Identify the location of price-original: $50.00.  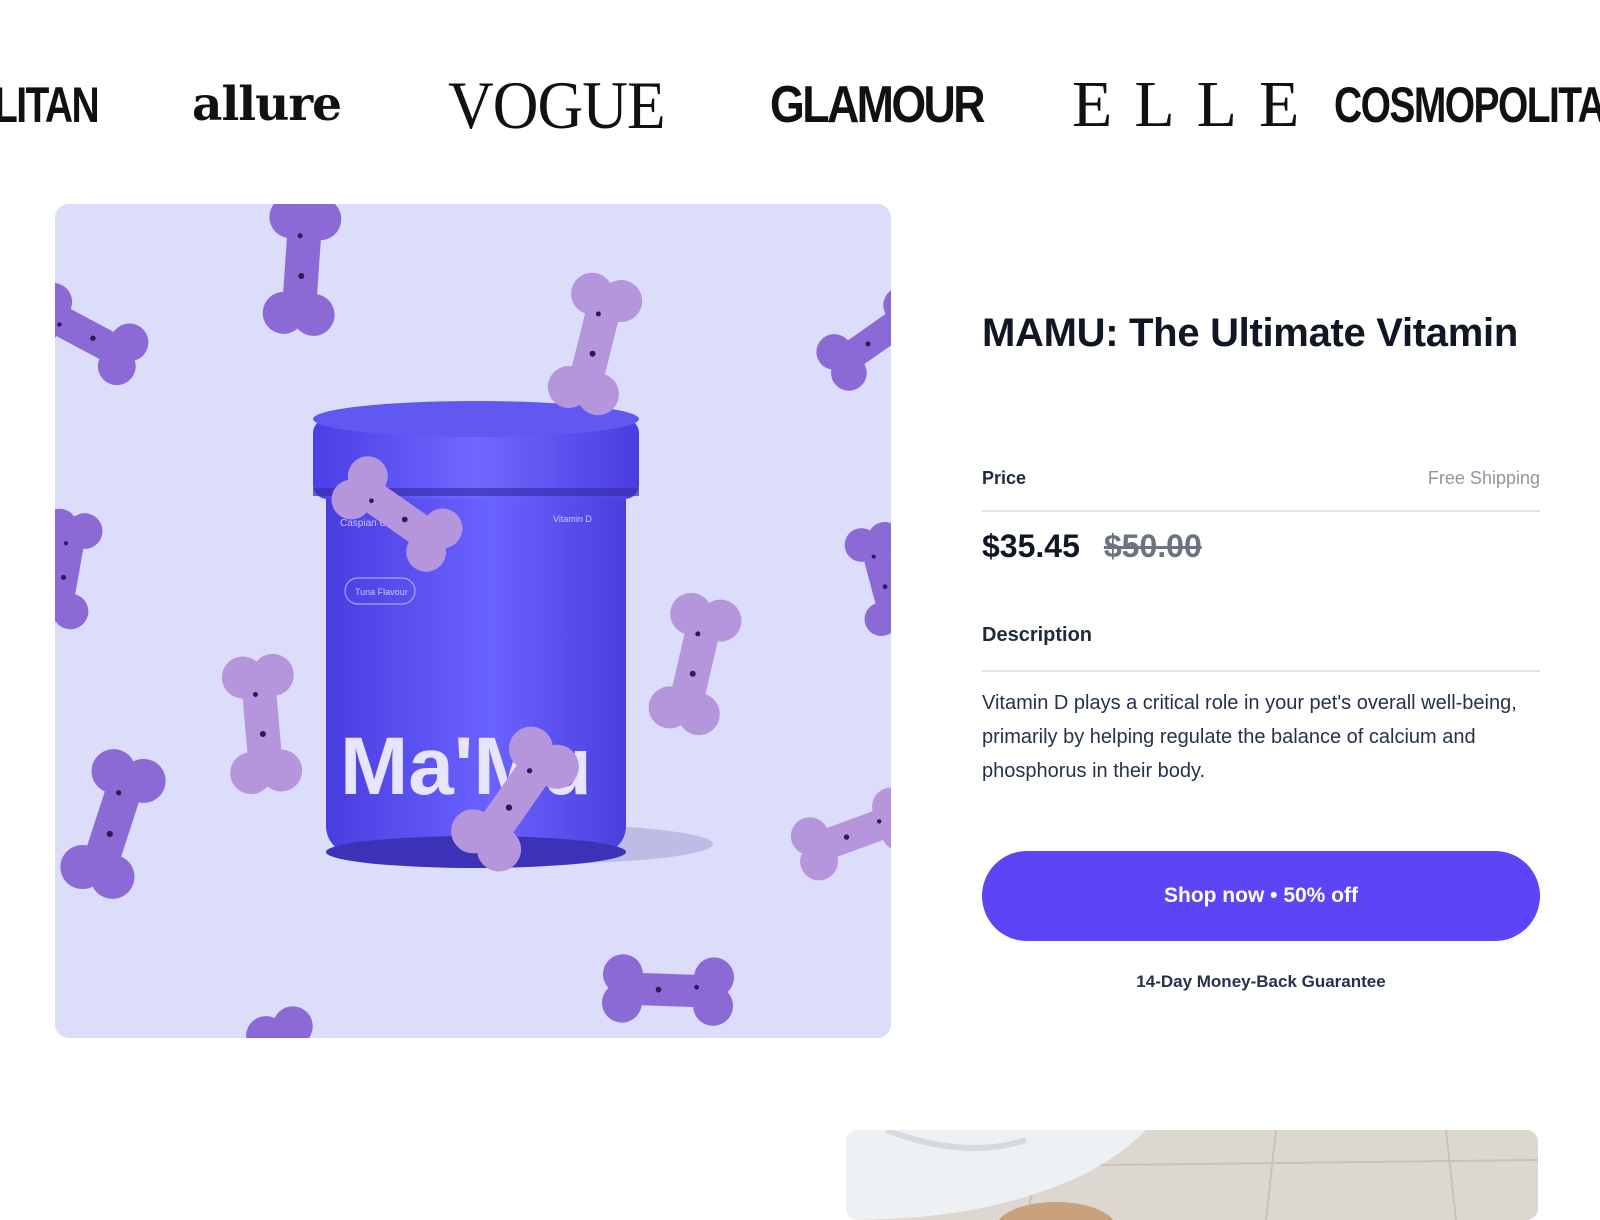
(1152, 546).